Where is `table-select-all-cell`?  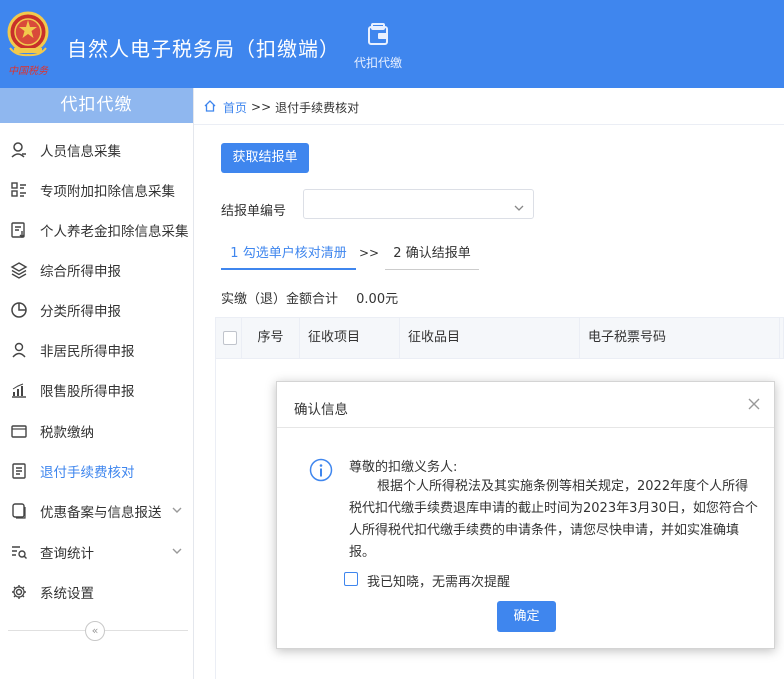
table-select-all-cell is located at coordinates (229, 338).